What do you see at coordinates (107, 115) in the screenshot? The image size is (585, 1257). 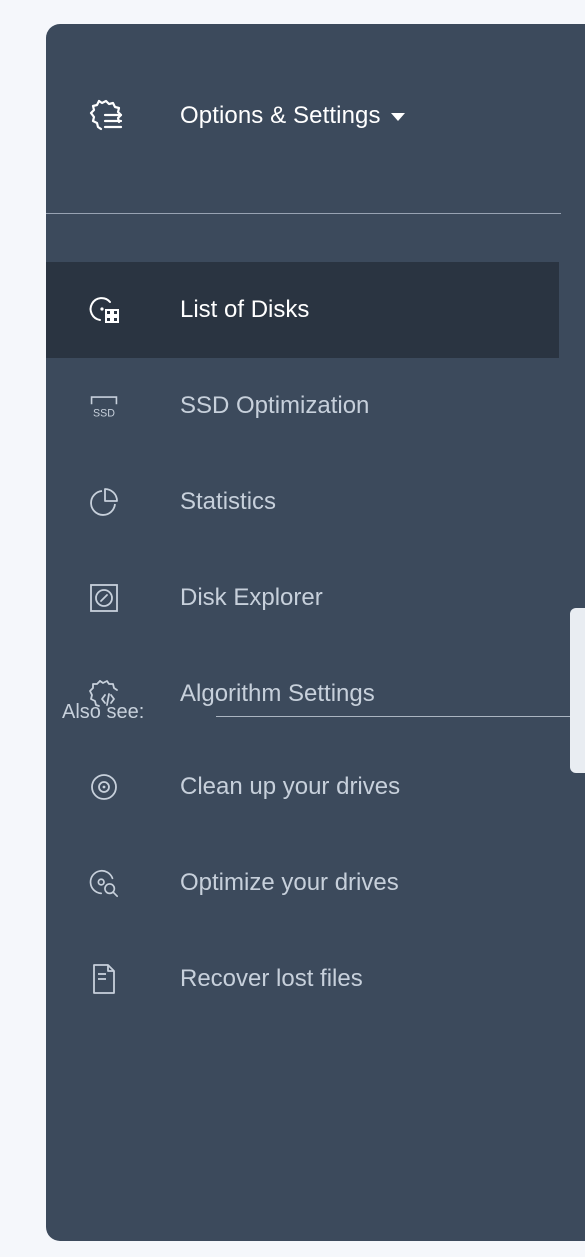 I see `gear-list-icon` at bounding box center [107, 115].